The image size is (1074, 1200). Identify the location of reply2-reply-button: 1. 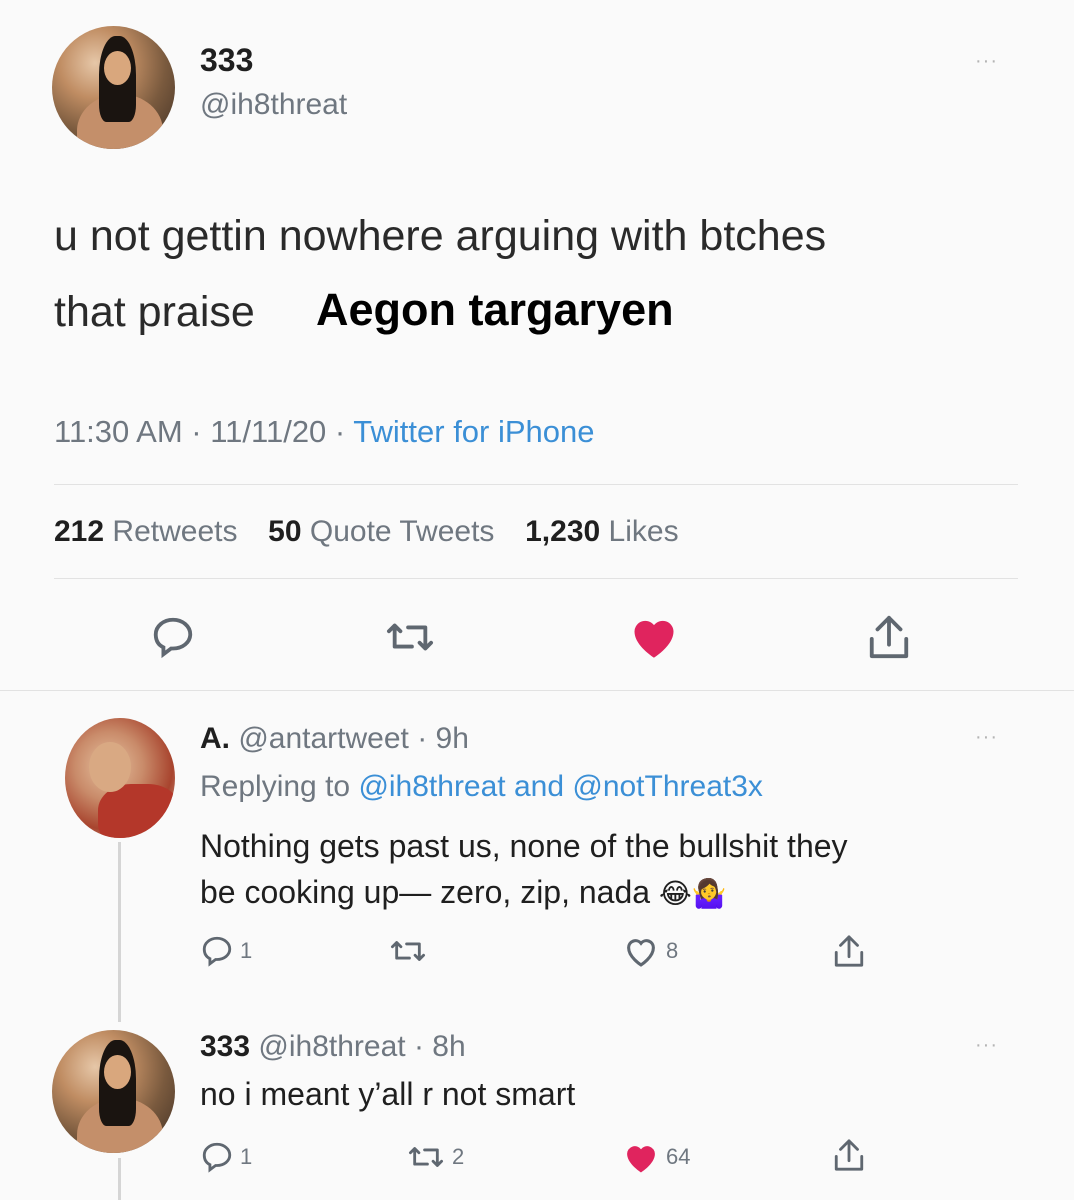
(226, 1157).